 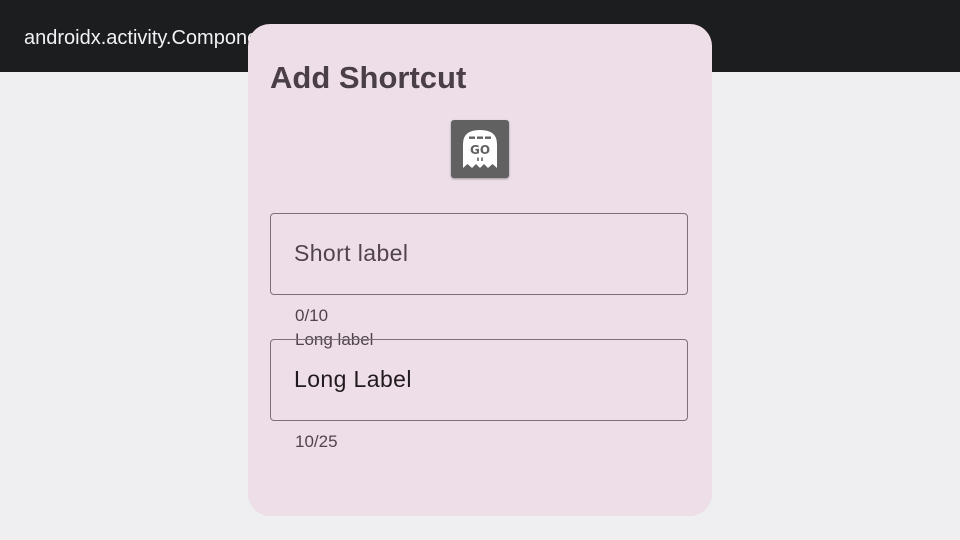 What do you see at coordinates (479, 254) in the screenshot?
I see `short-label-input: Short label` at bounding box center [479, 254].